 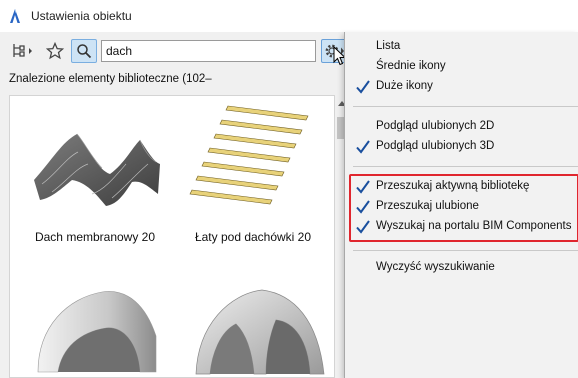 I want to click on menu-item-preview-favorites-3d: Podgląd ulubionych 3D, so click(x=461, y=147).